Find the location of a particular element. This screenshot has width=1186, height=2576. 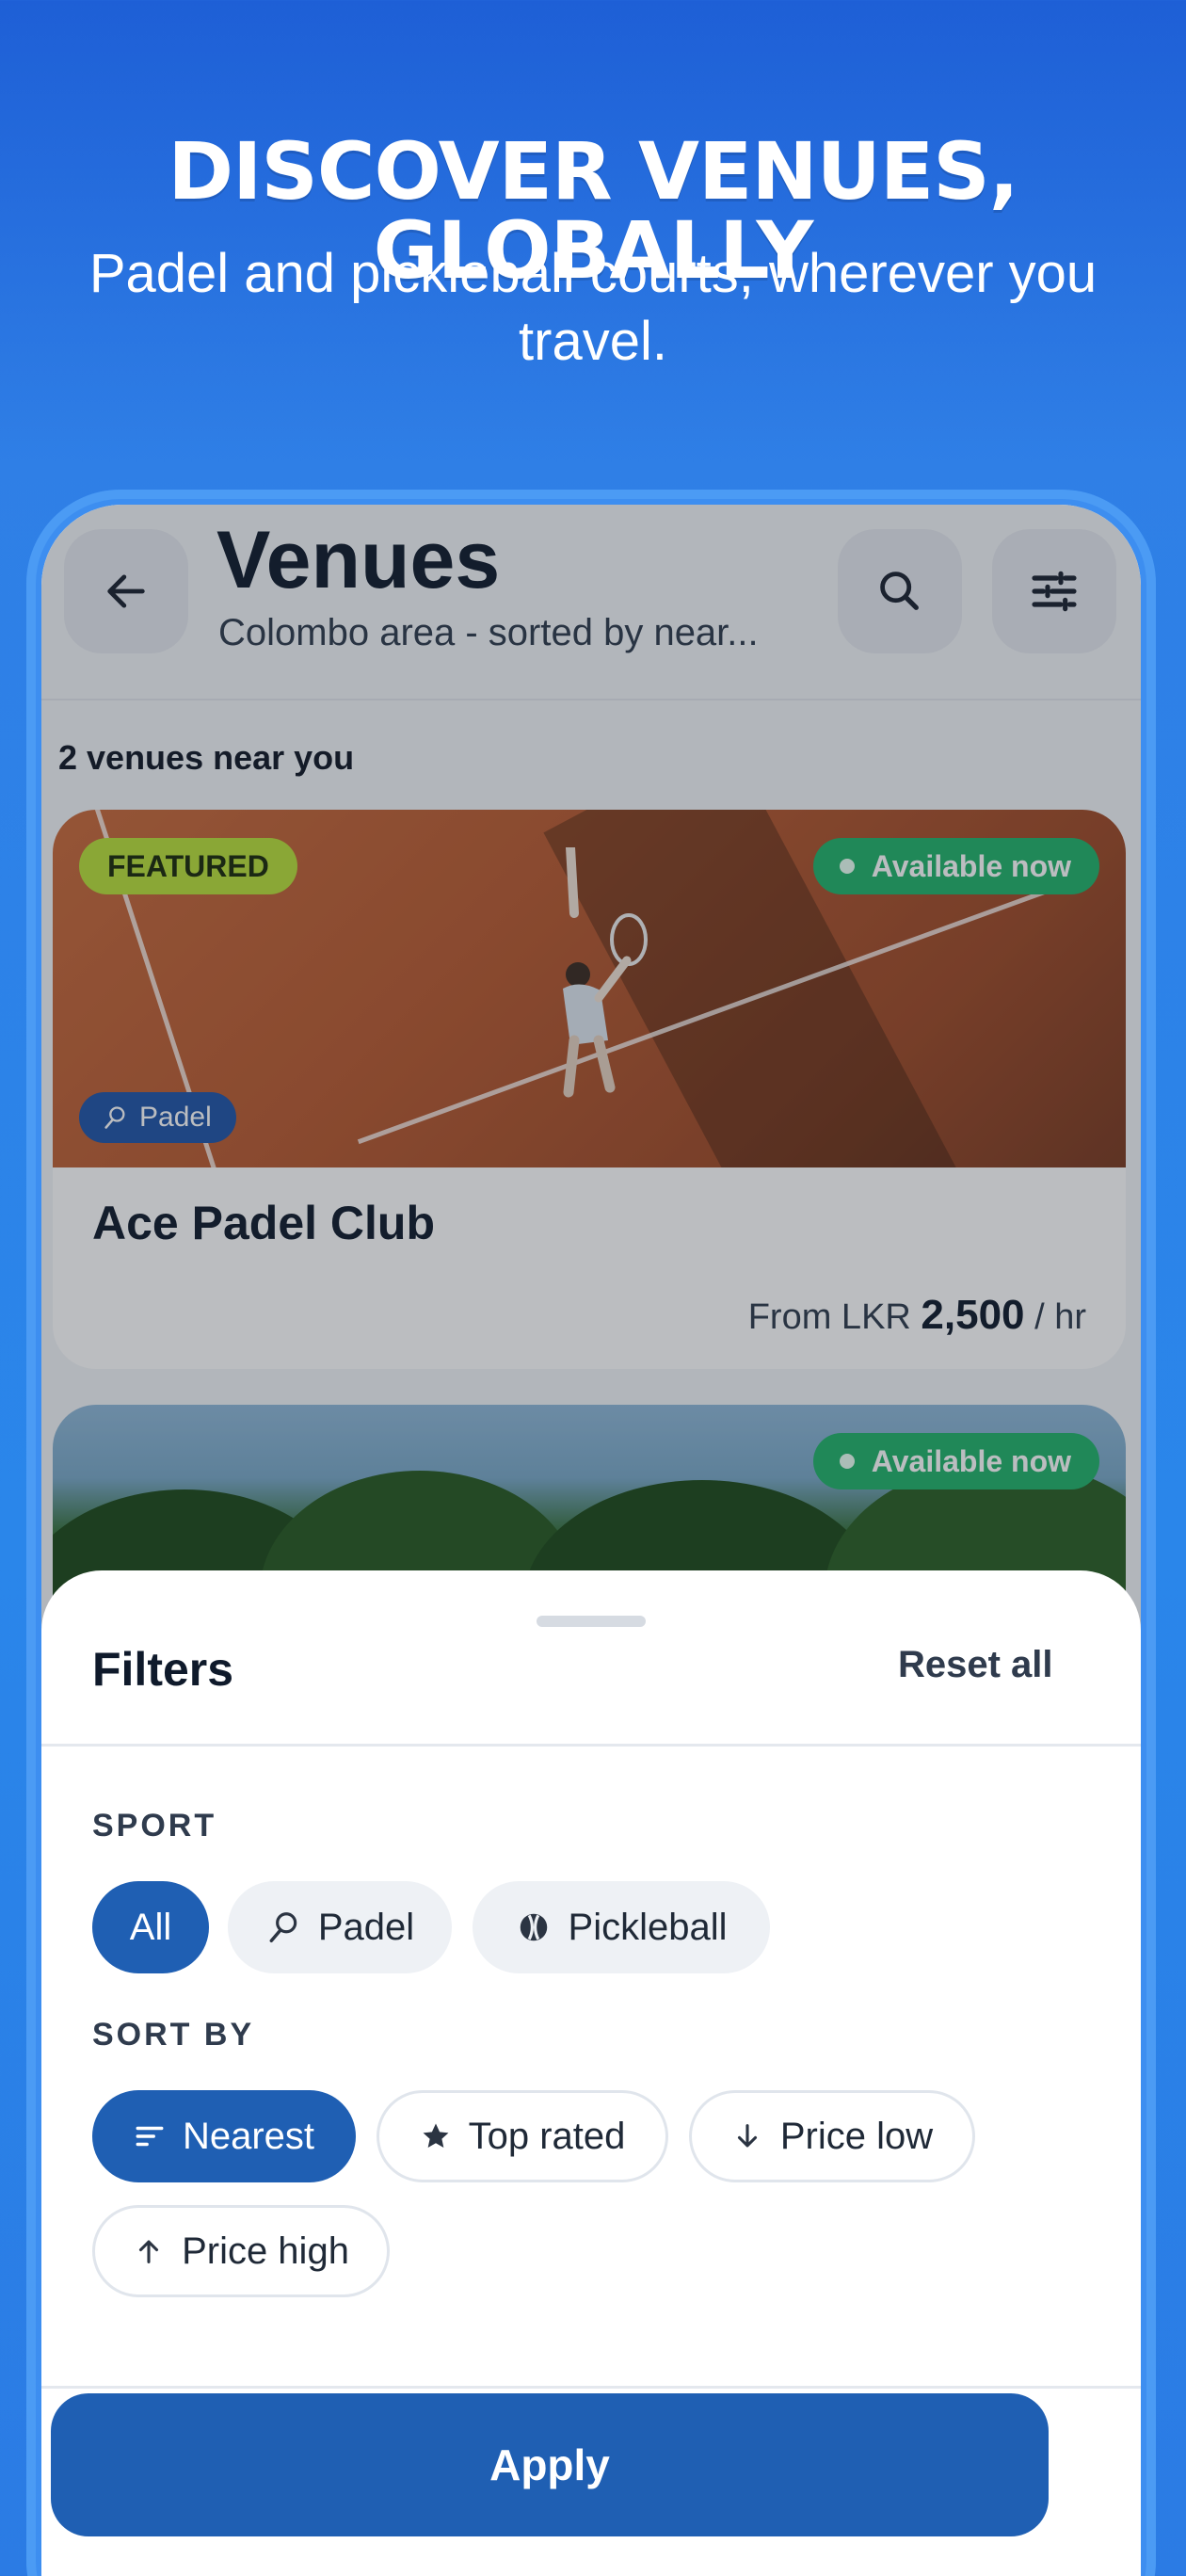

chip-label: Padel is located at coordinates (366, 1927).